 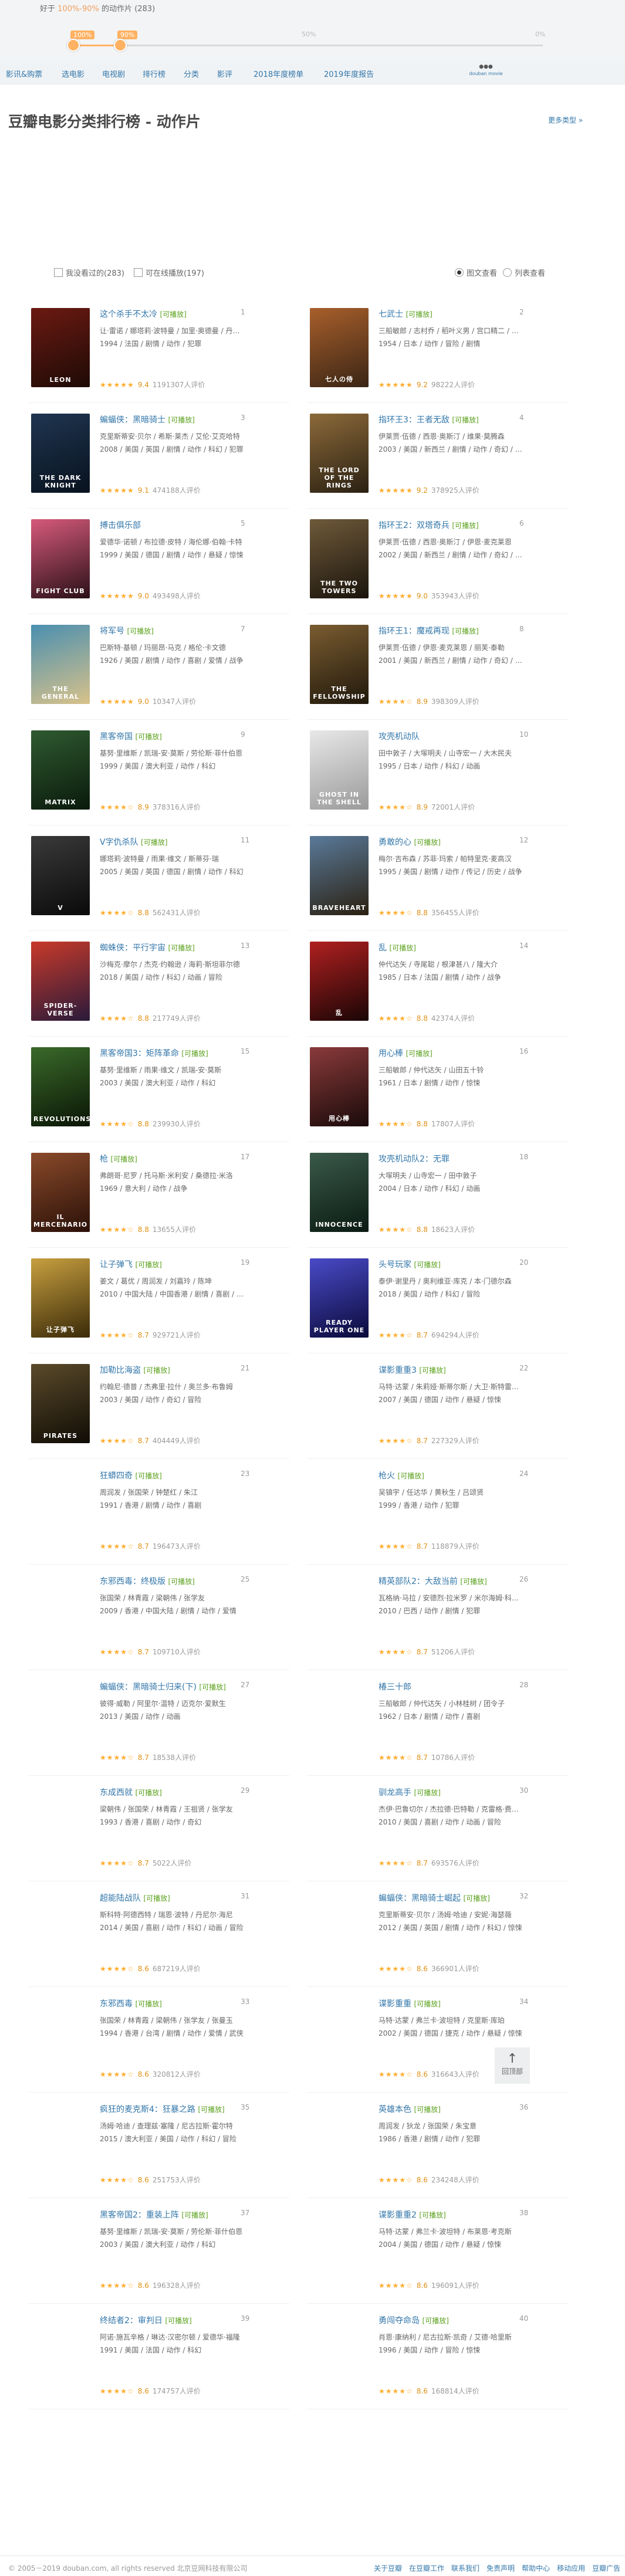 I want to click on movie-title-link: 加勒比海盗 [可播放], so click(x=172, y=1370).